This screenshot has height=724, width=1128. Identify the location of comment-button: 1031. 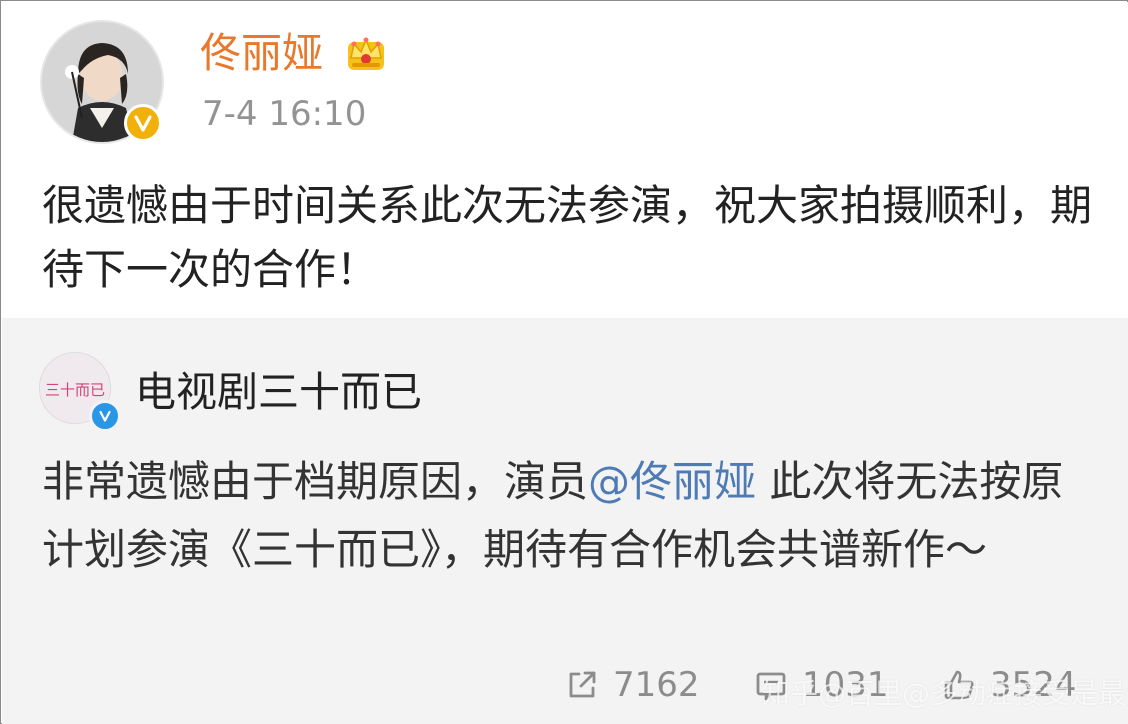
(821, 685).